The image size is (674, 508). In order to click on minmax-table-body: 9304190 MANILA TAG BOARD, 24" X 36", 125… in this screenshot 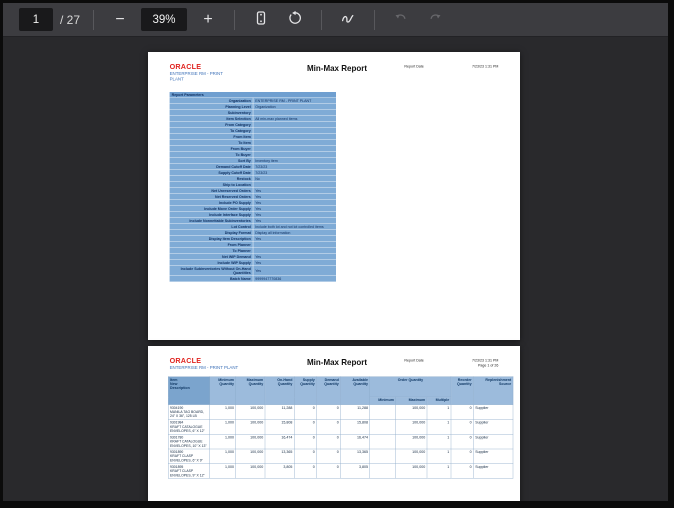, I will do `click(340, 441)`.